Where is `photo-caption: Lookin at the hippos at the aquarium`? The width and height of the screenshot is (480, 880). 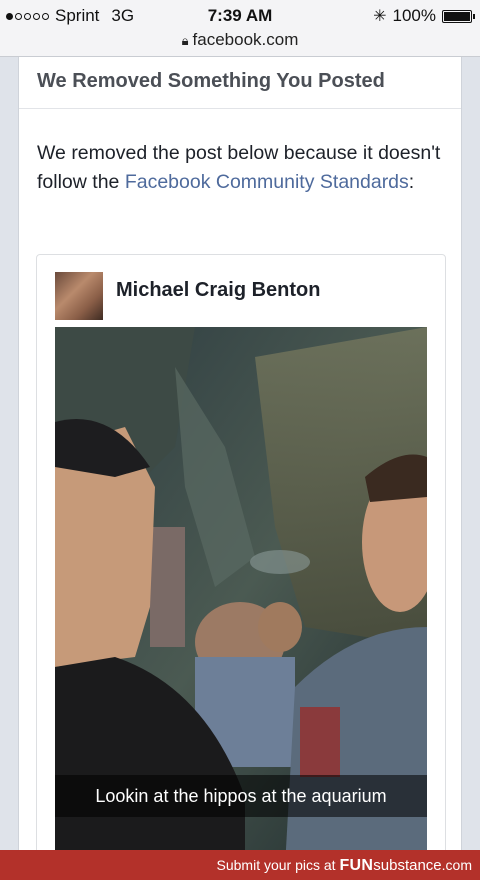 photo-caption: Lookin at the hippos at the aquarium is located at coordinates (241, 796).